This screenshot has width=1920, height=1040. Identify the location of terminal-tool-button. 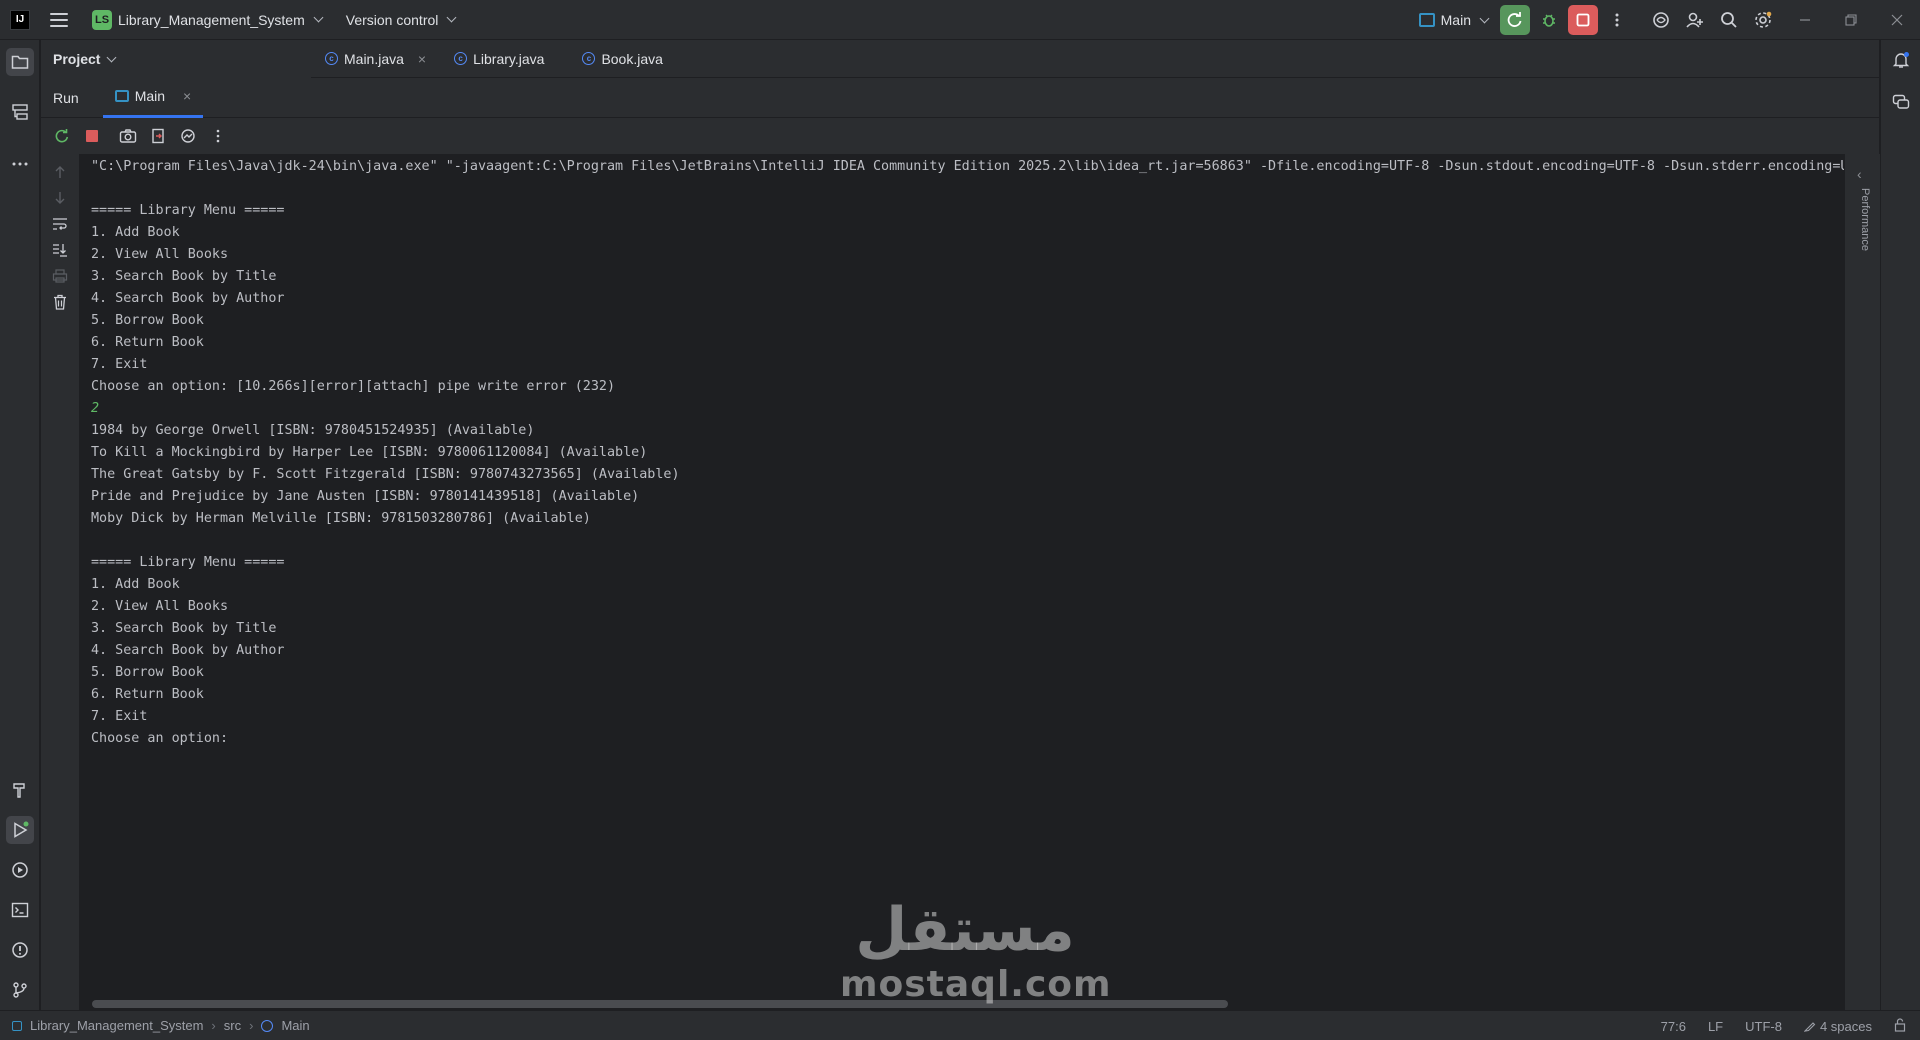
(20, 910).